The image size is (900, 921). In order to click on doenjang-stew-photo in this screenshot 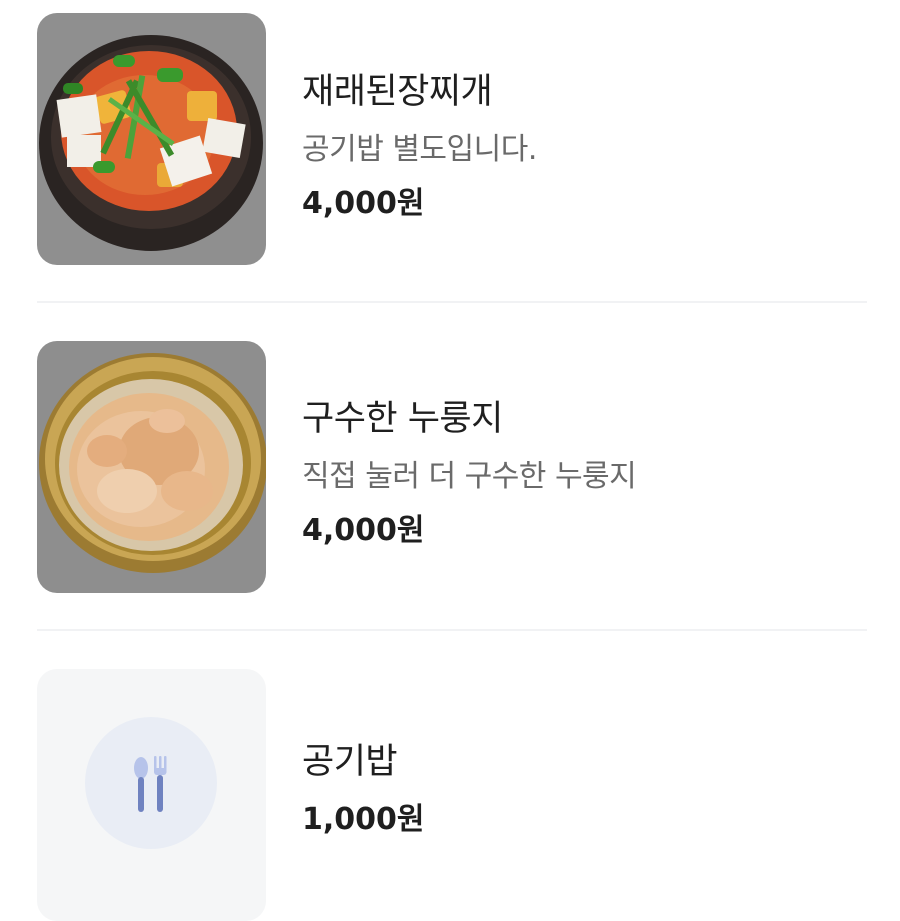, I will do `click(151, 139)`.